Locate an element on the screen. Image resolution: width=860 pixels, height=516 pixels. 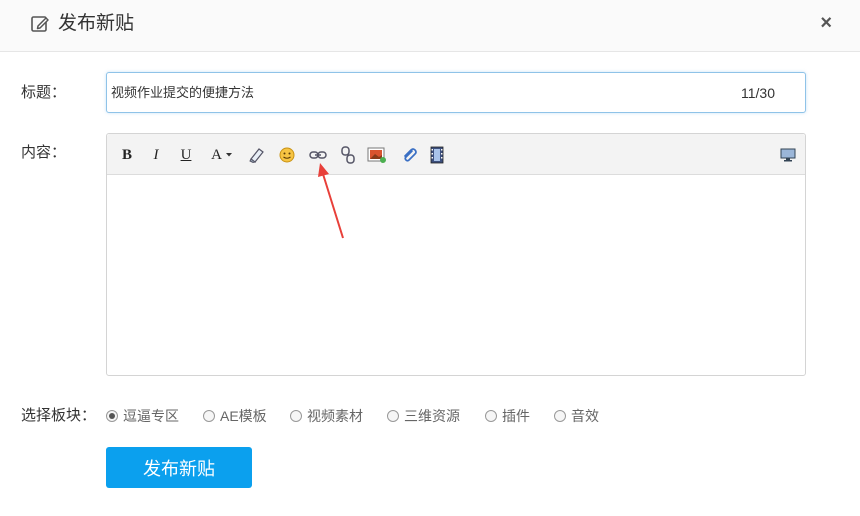
caret-down-icon is located at coordinates (228, 155).